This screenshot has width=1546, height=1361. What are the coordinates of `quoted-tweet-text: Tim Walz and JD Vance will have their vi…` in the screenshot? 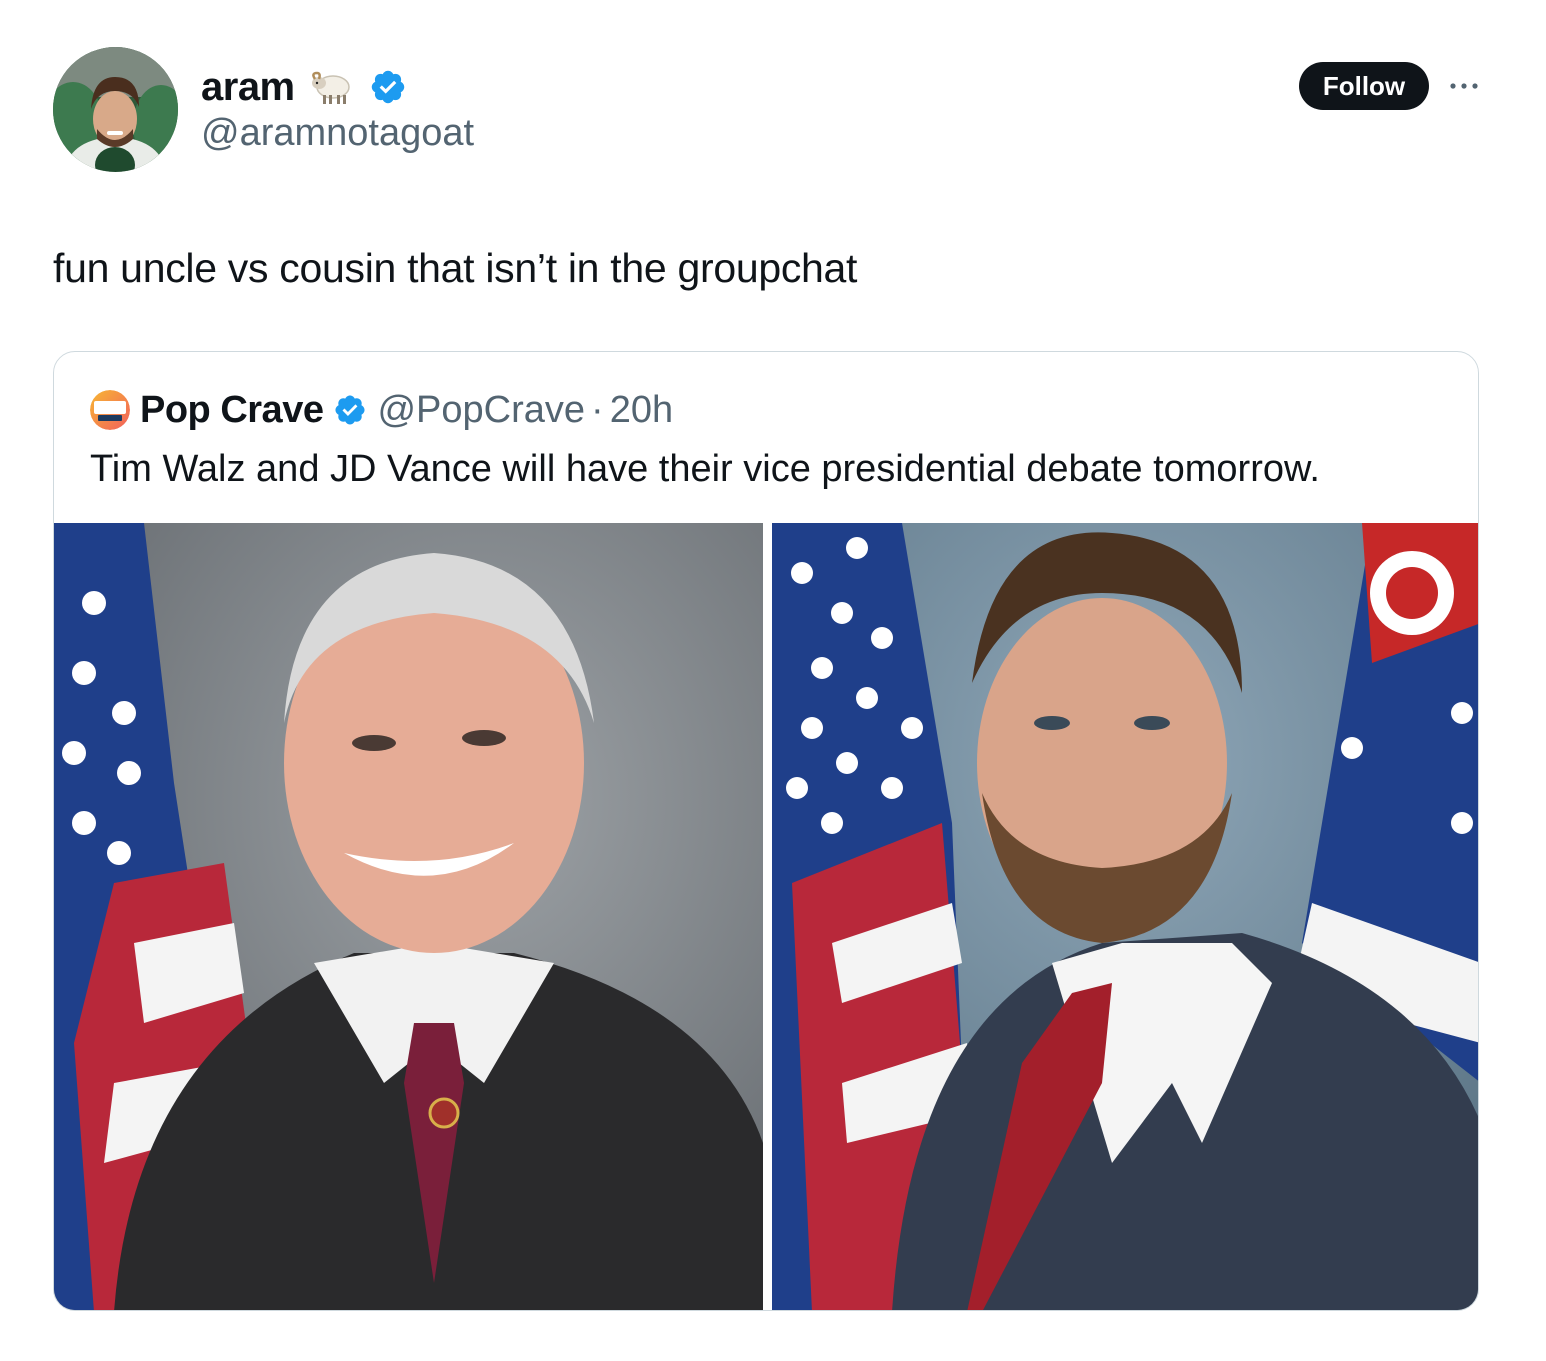 It's located at (705, 469).